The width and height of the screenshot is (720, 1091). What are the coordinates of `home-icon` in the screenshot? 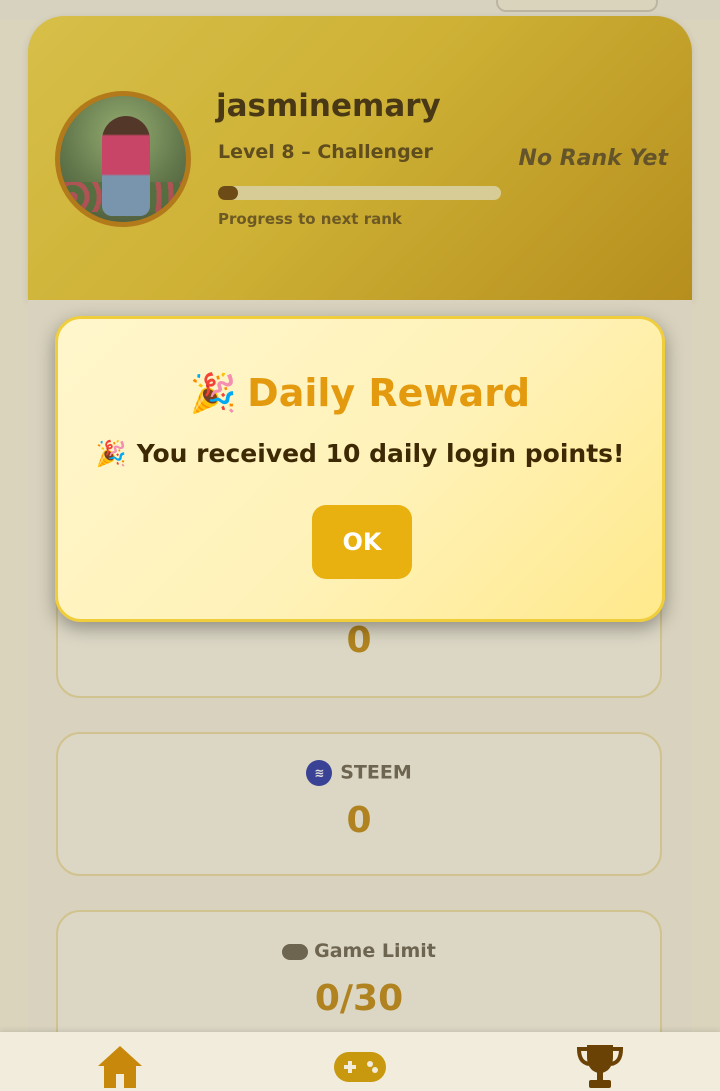 It's located at (120, 1067).